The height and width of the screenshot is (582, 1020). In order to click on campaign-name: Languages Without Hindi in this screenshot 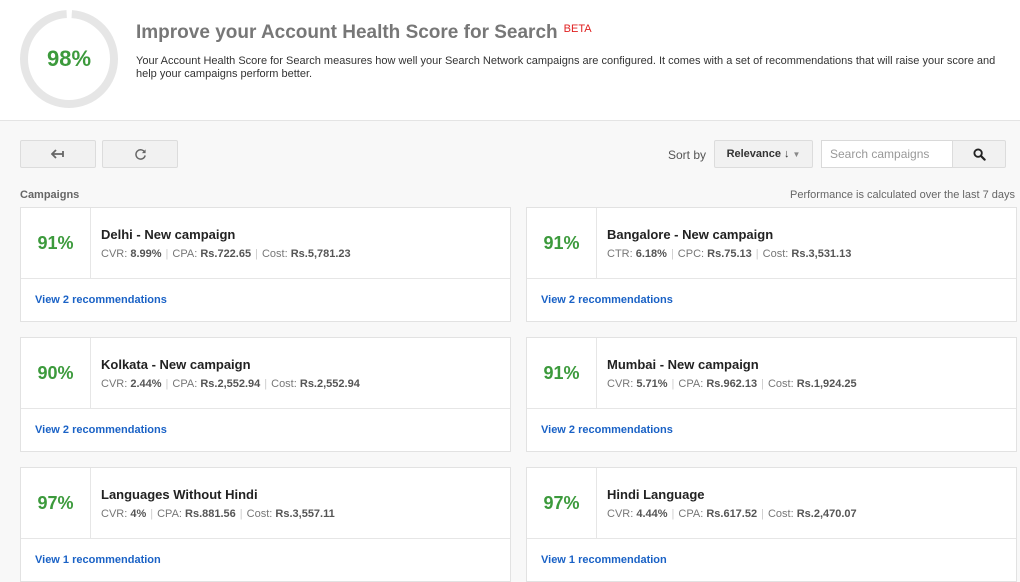, I will do `click(179, 494)`.